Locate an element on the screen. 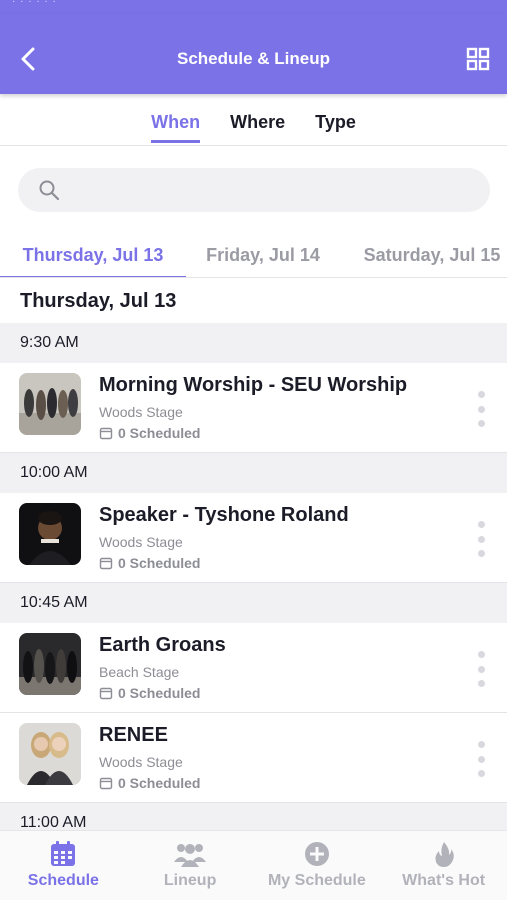 The width and height of the screenshot is (507, 900). tab-where: Where is located at coordinates (257, 119).